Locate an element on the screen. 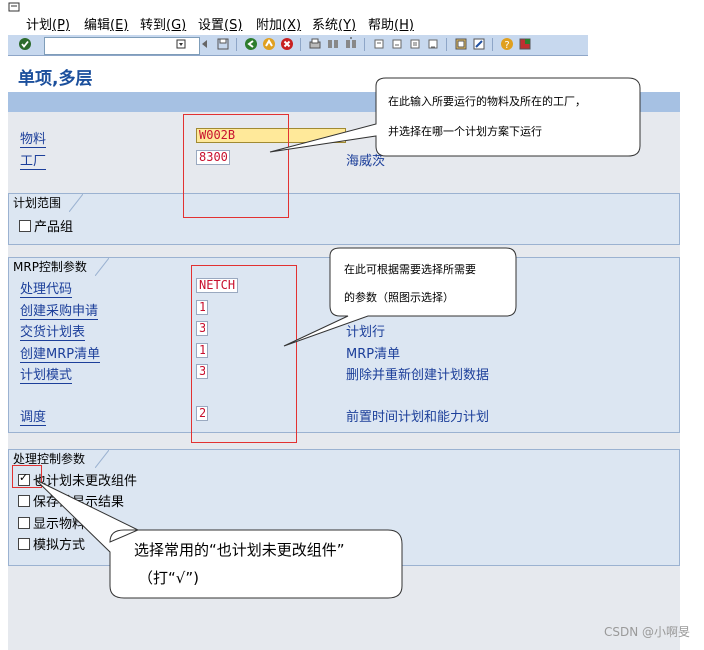  create-purchase-req-label: 创建采购申请 is located at coordinates (59, 310).